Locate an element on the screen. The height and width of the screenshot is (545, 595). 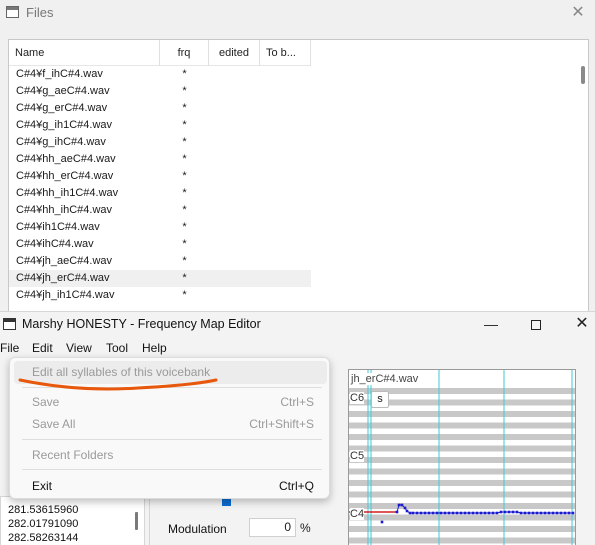
list-item: C#4¥hh_ih1C#4.wav * is located at coordinates (160, 193).